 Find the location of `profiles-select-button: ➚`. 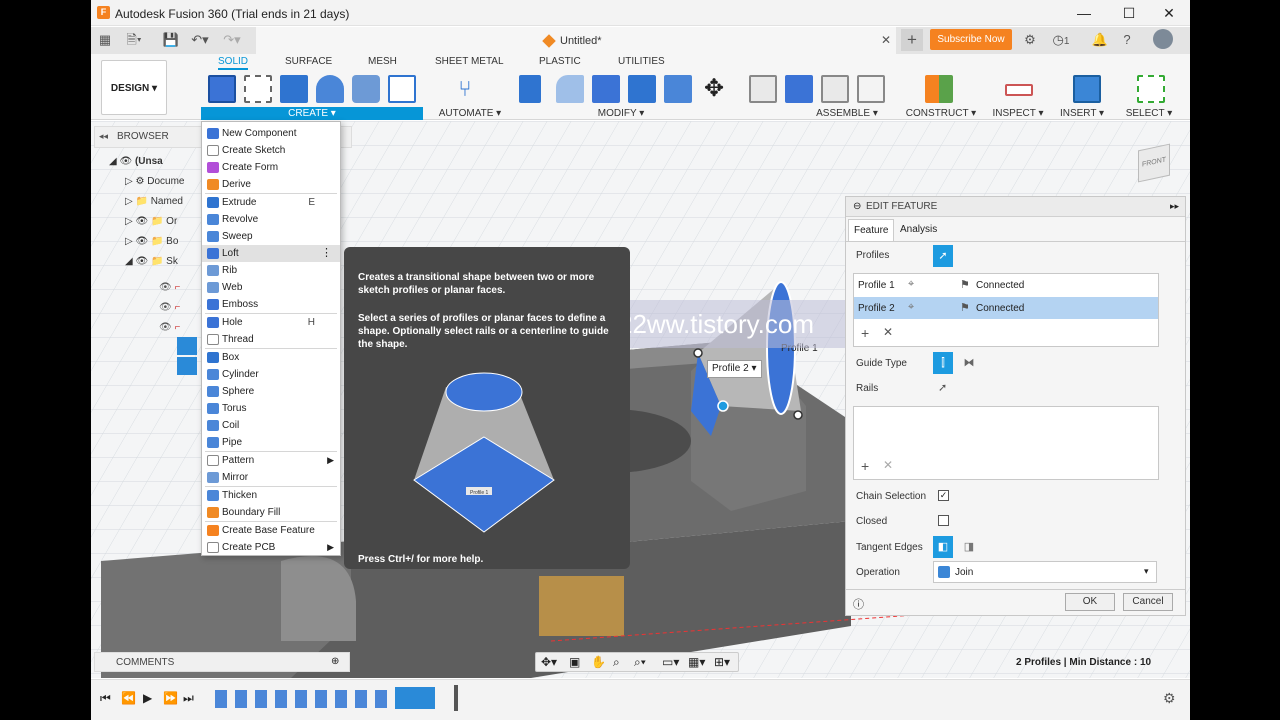

profiles-select-button: ➚ is located at coordinates (943, 256).